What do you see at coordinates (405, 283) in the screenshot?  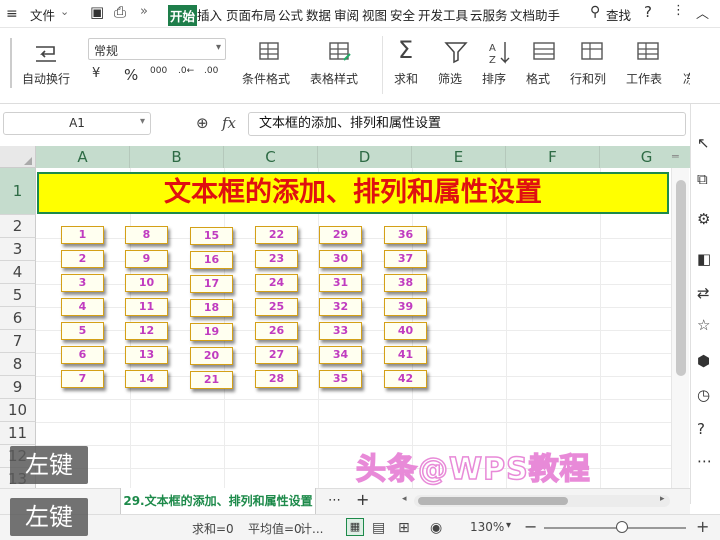 I see `textbox: 38` at bounding box center [405, 283].